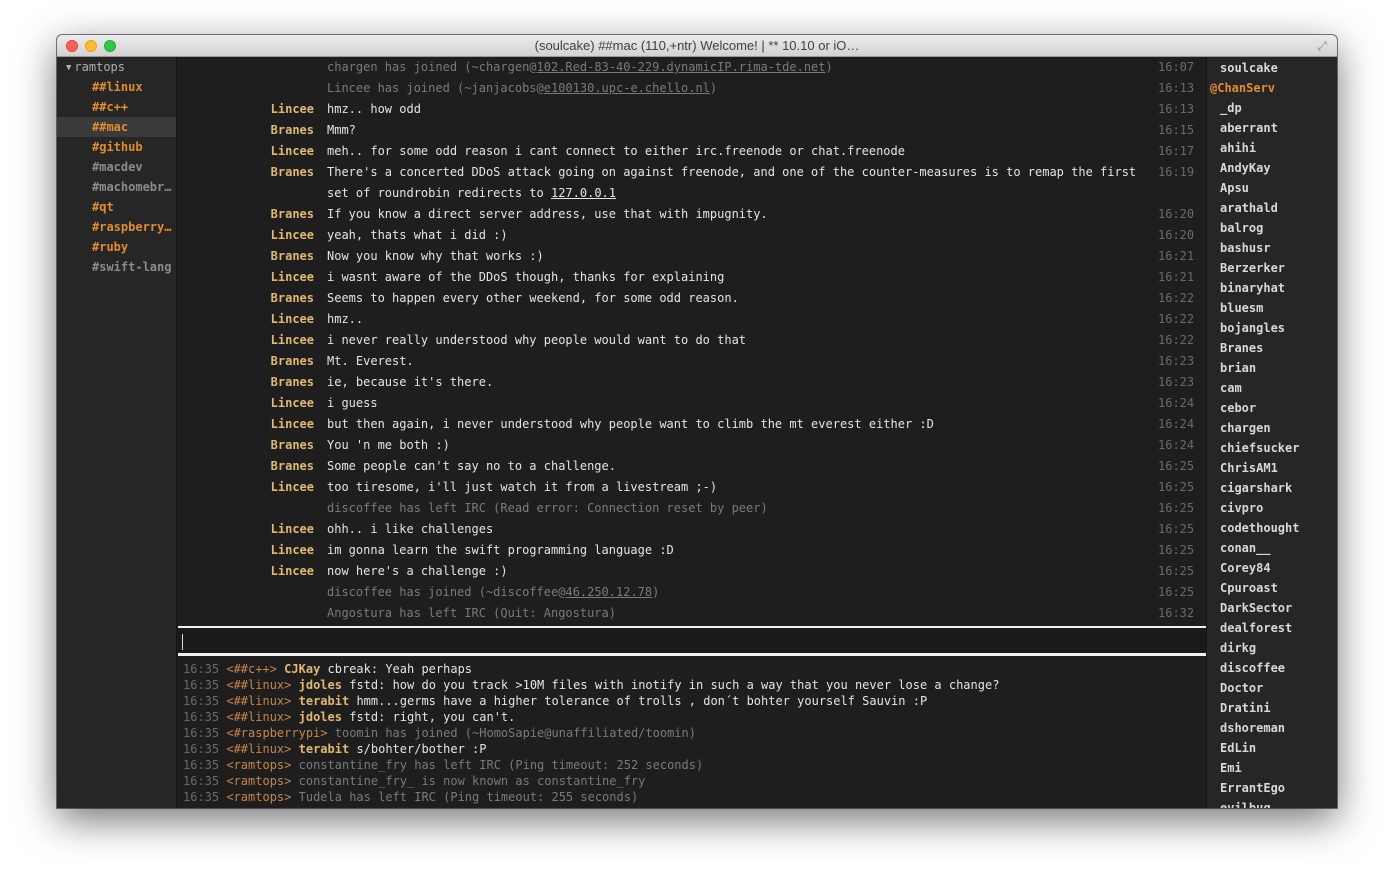 This screenshot has width=1394, height=888. What do you see at coordinates (583, 193) in the screenshot?
I see `message-link: 127.0.0.1` at bounding box center [583, 193].